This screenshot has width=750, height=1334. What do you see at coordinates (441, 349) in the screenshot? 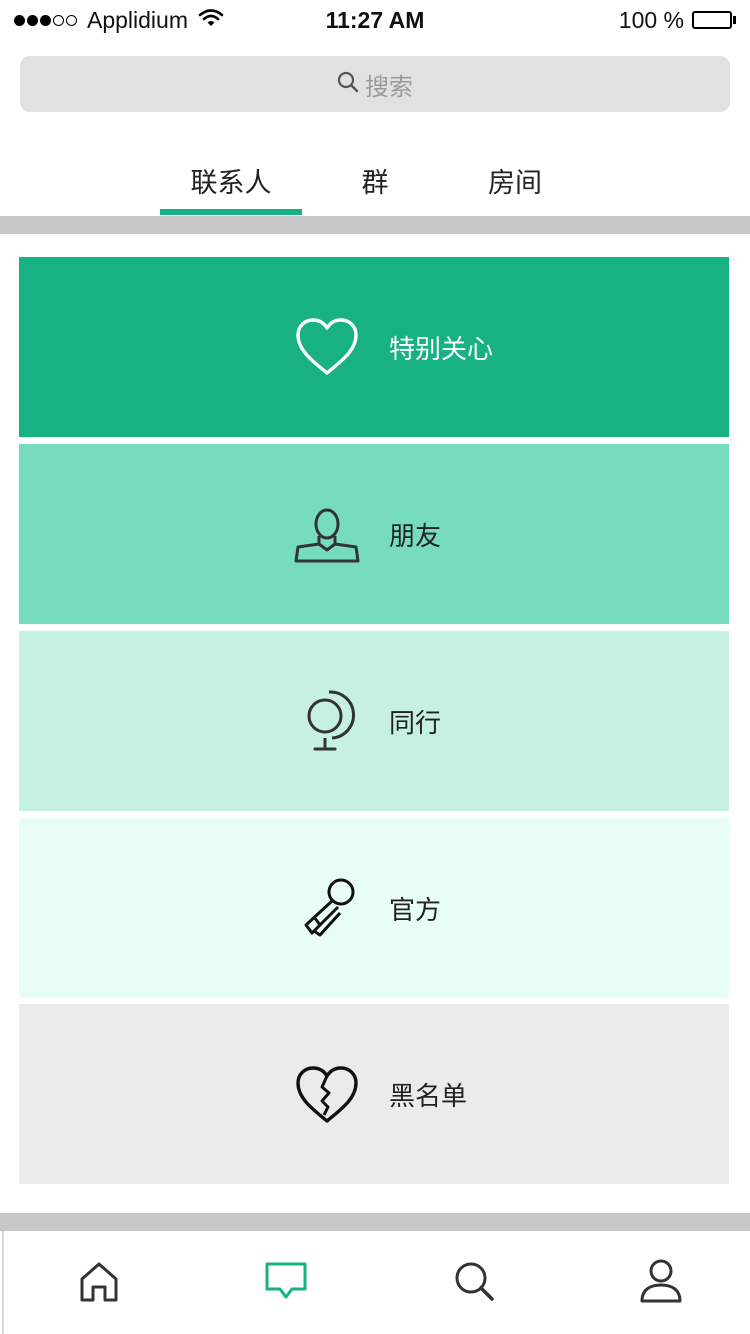
I see `category-label: 特别关心` at bounding box center [441, 349].